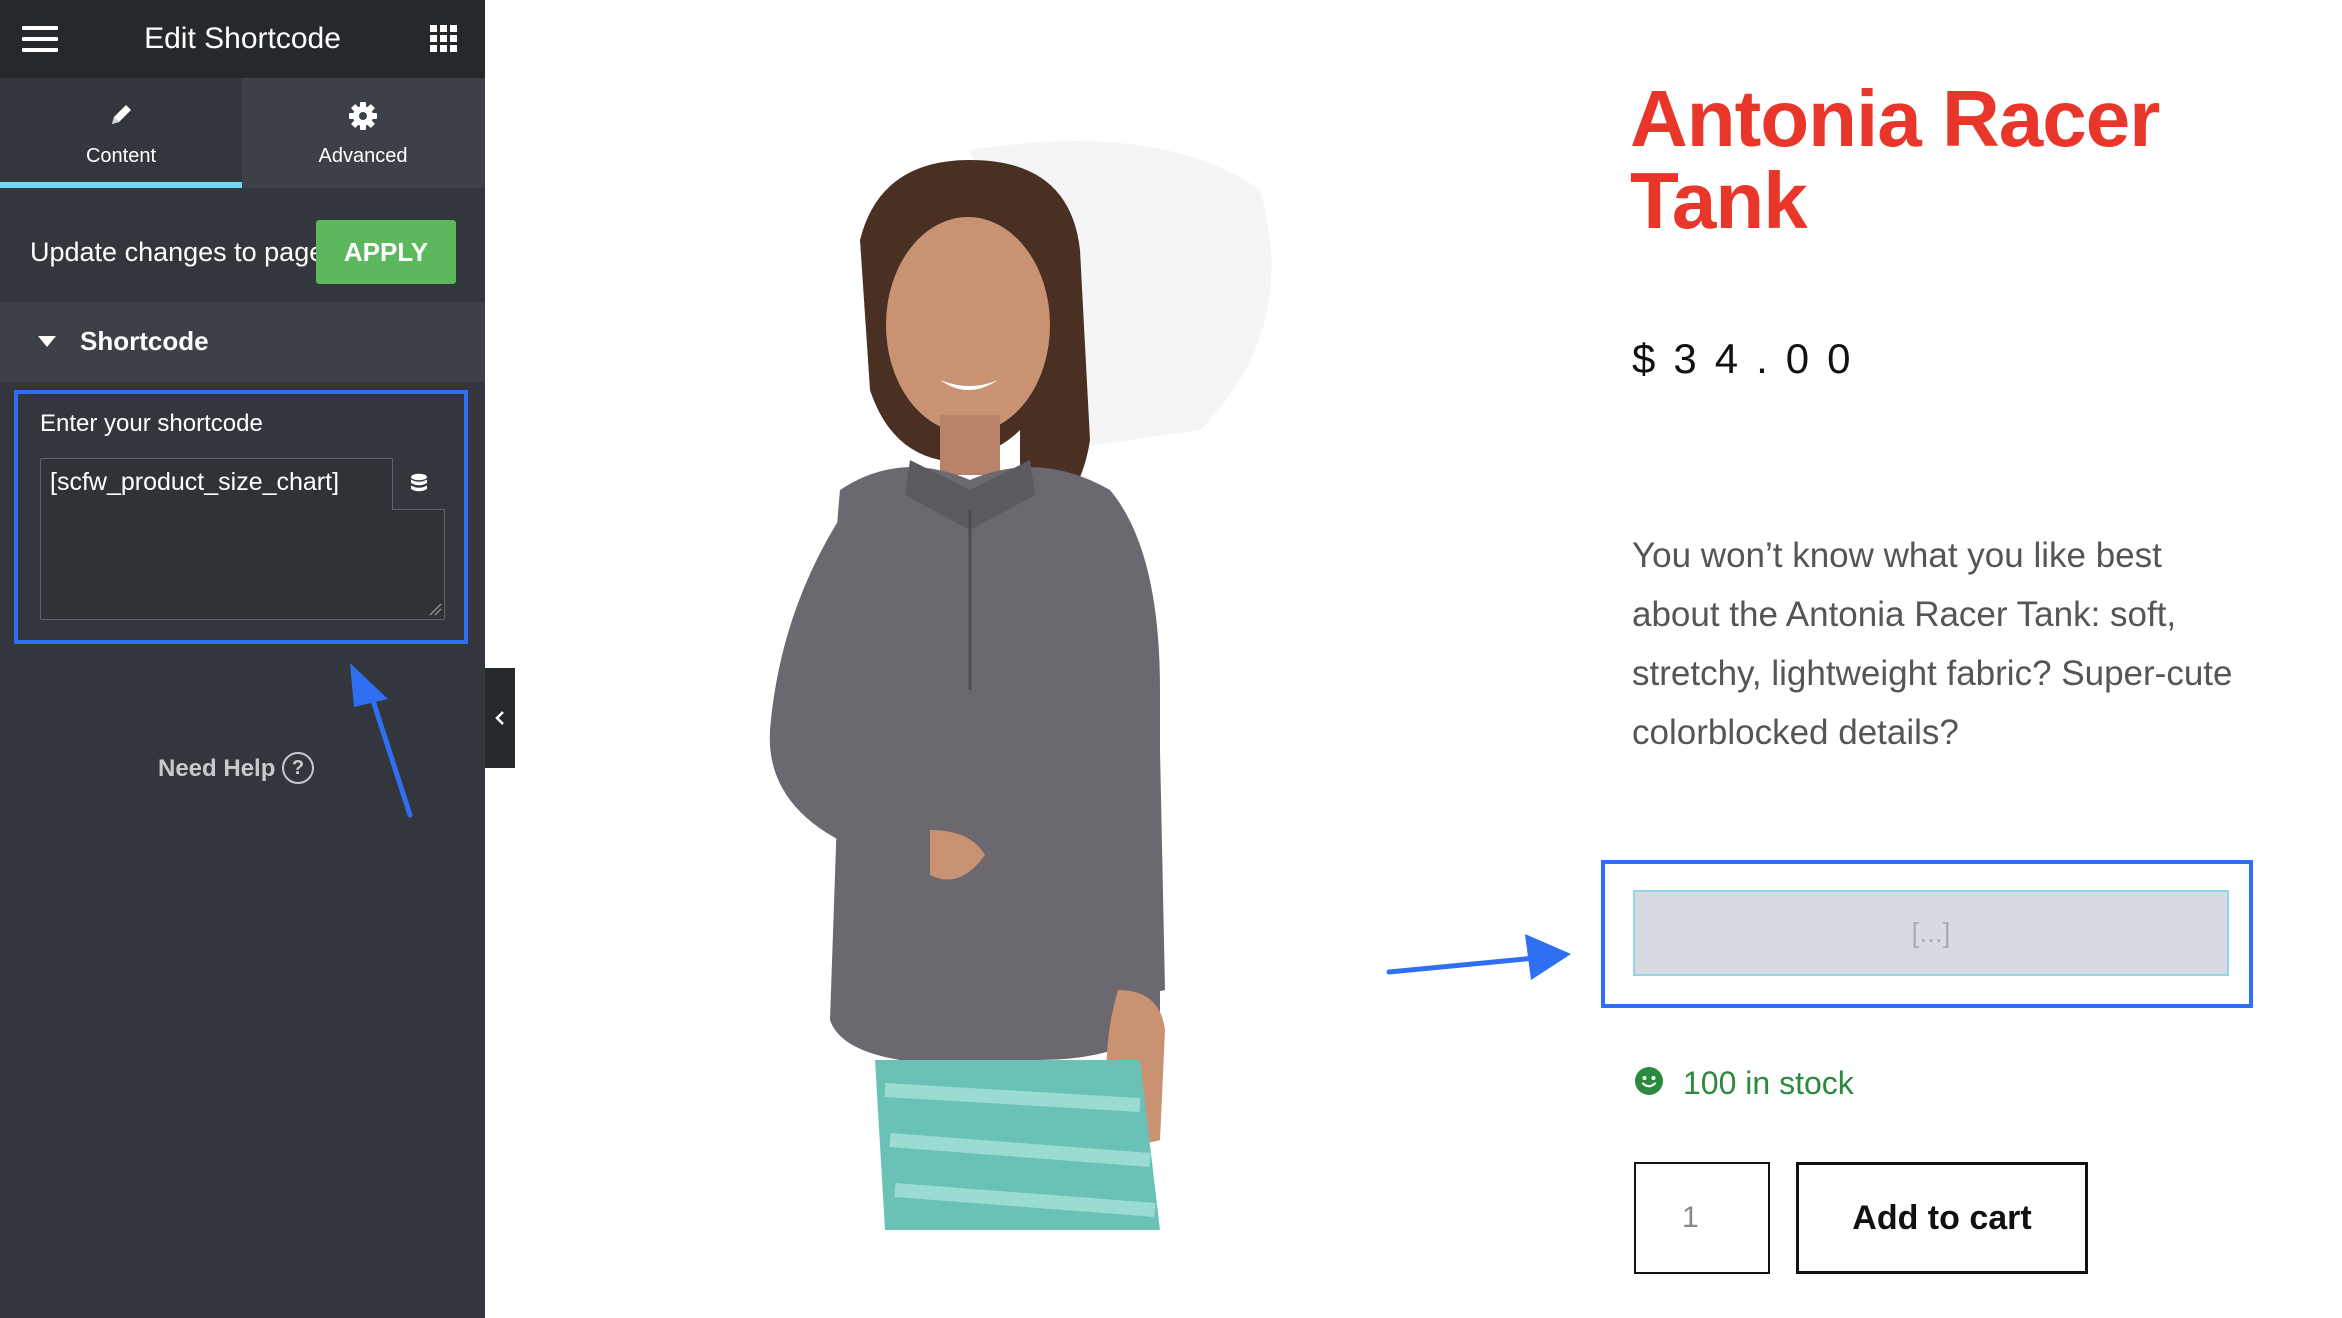 The height and width of the screenshot is (1318, 2342). I want to click on apply-message: Update changes to page, so click(177, 252).